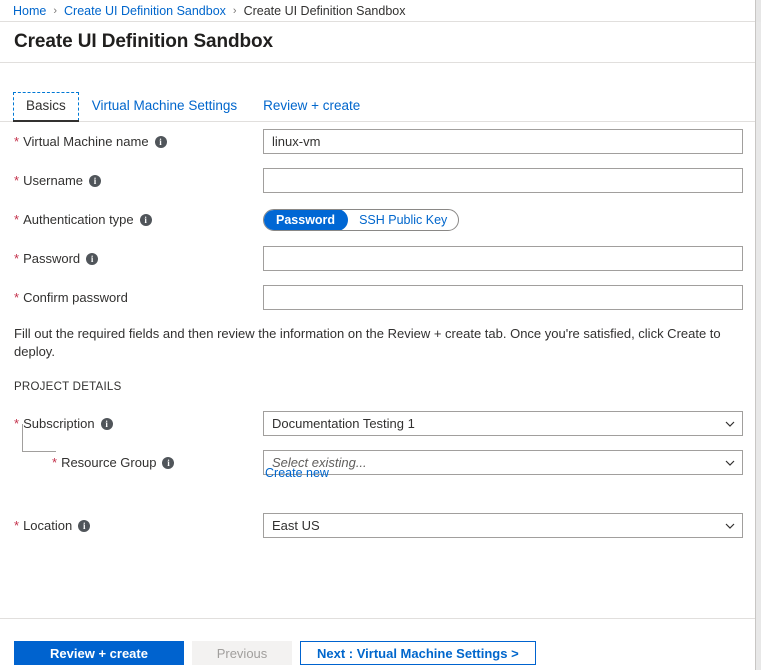 The width and height of the screenshot is (761, 670). I want to click on label-text: Virtual Machine name, so click(86, 141).